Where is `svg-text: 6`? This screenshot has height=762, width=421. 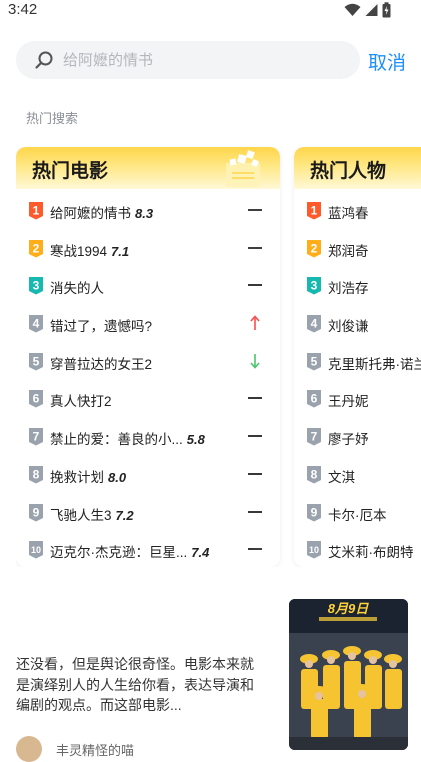
svg-text: 6 is located at coordinates (314, 399).